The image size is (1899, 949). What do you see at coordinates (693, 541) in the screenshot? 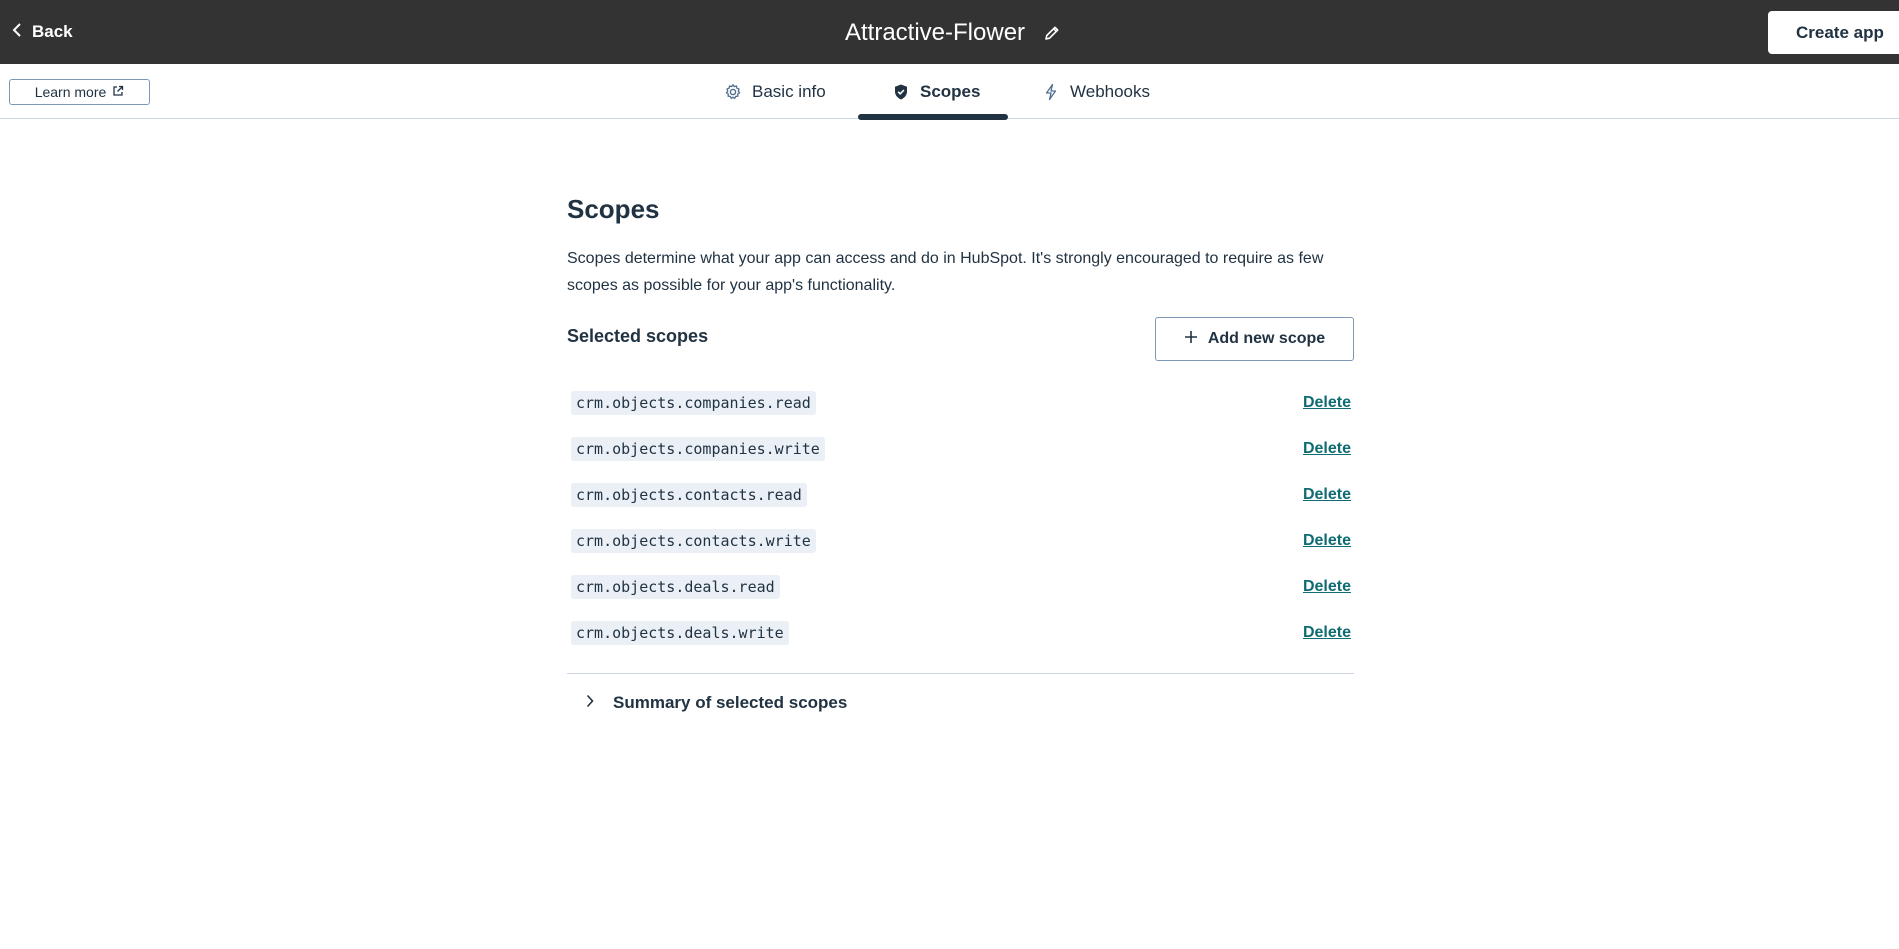
I see `scope-name: crm.objects.contacts.write` at bounding box center [693, 541].